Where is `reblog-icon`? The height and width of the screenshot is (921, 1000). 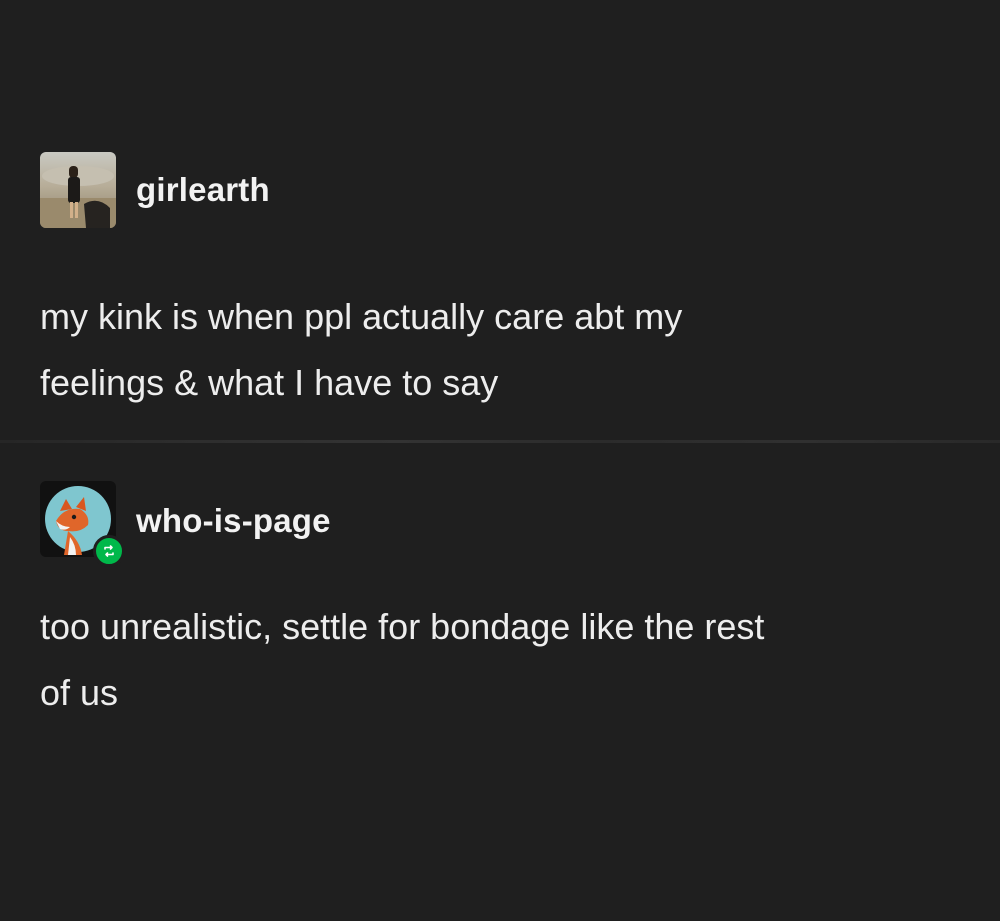
reblog-icon is located at coordinates (109, 551).